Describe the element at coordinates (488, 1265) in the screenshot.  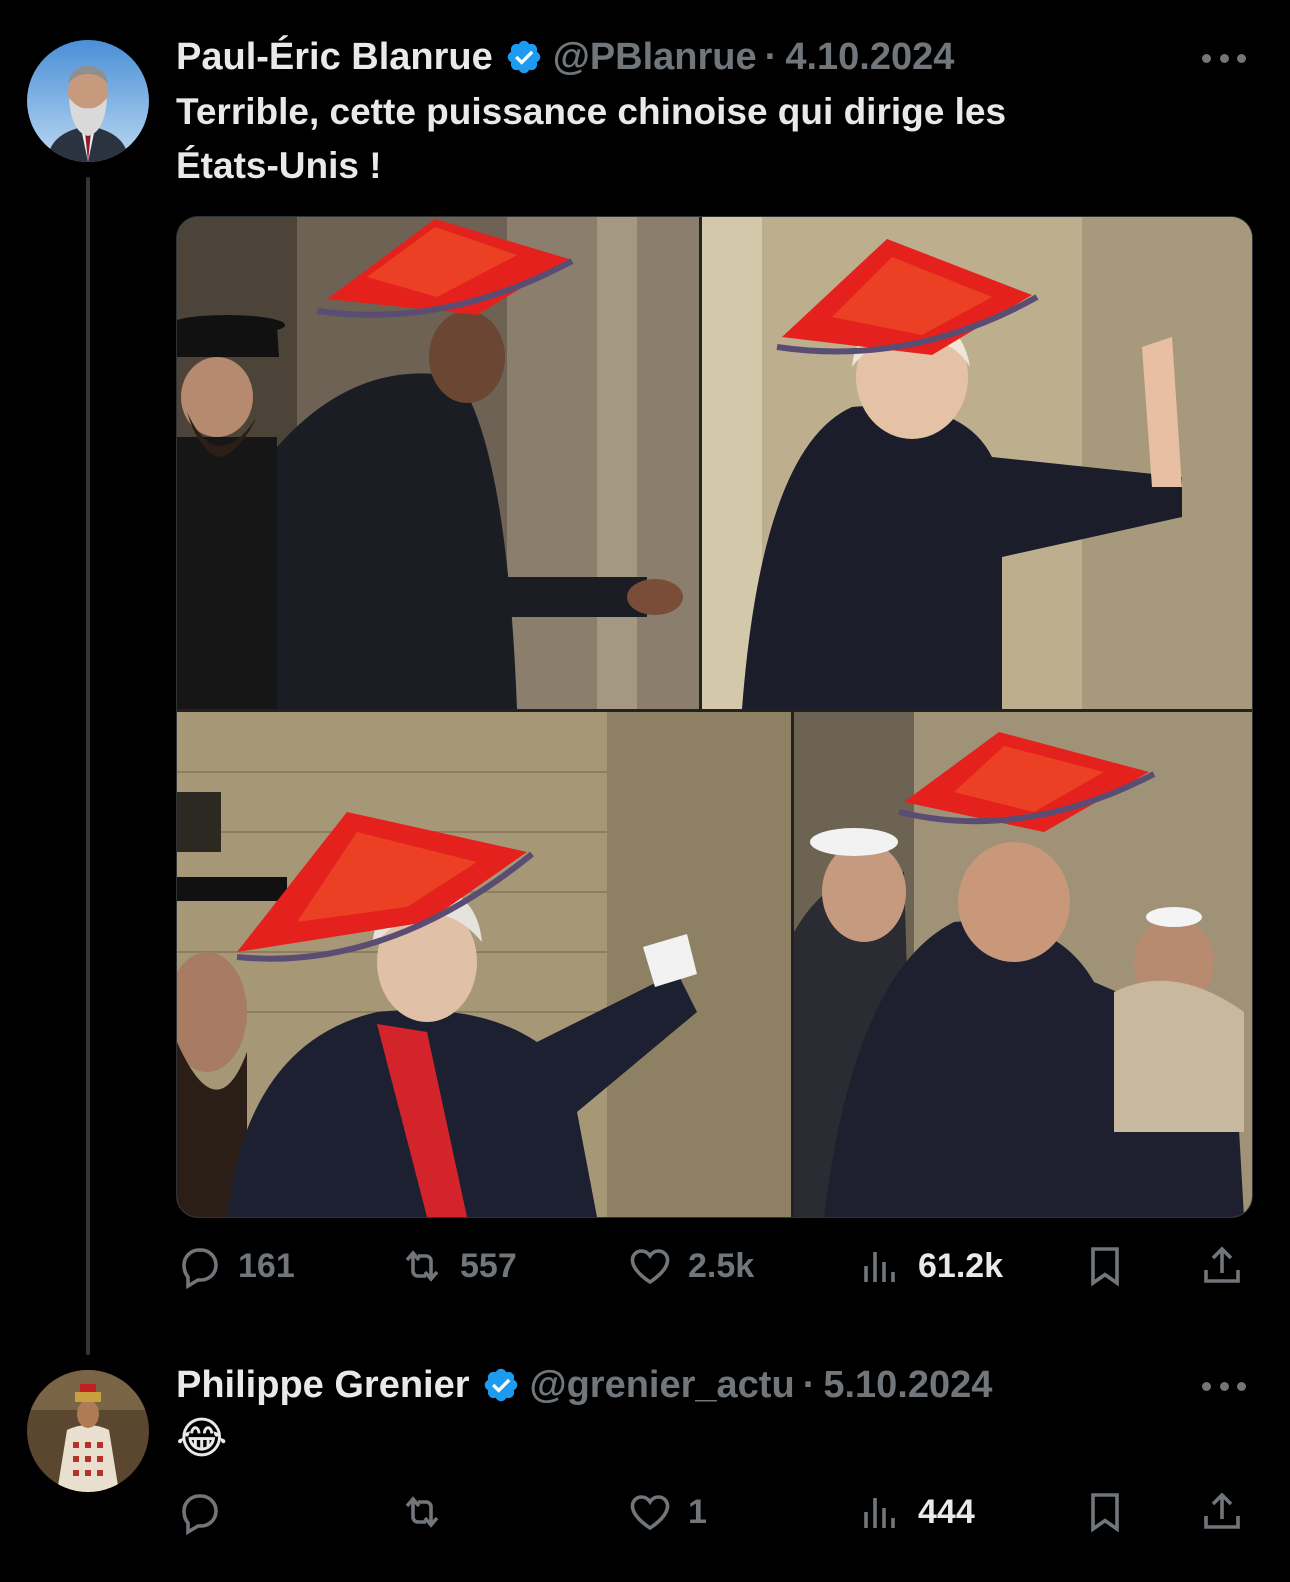
I see `repost-count: 557` at that location.